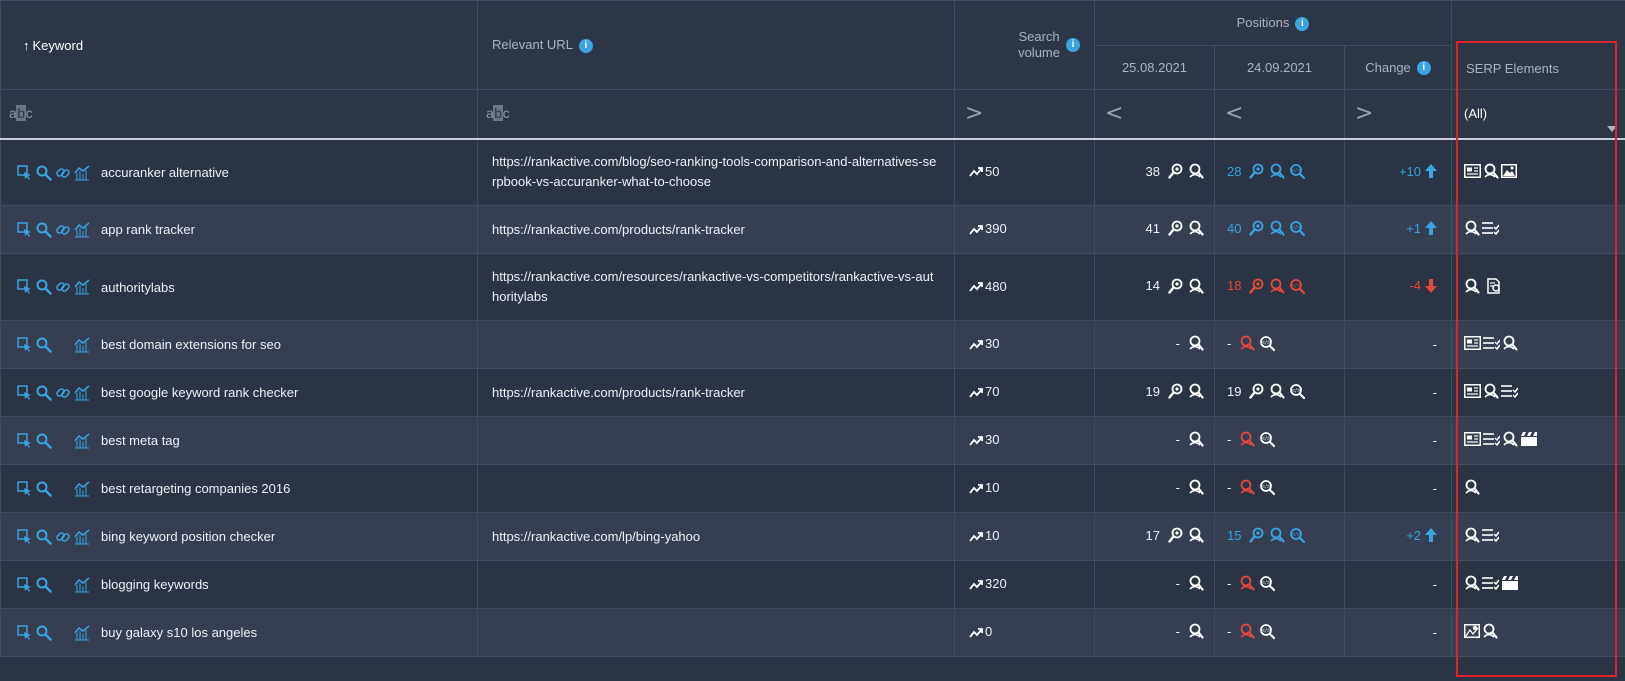 The width and height of the screenshot is (1625, 681). Describe the element at coordinates (1024, 488) in the screenshot. I see `search-volume-cell: 10` at that location.